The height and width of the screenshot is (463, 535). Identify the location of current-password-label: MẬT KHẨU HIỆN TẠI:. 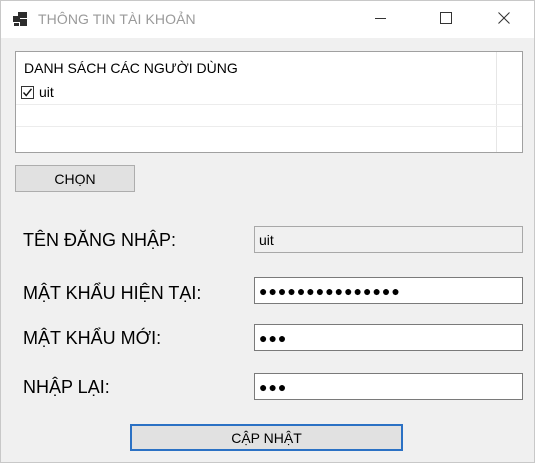
(112, 293).